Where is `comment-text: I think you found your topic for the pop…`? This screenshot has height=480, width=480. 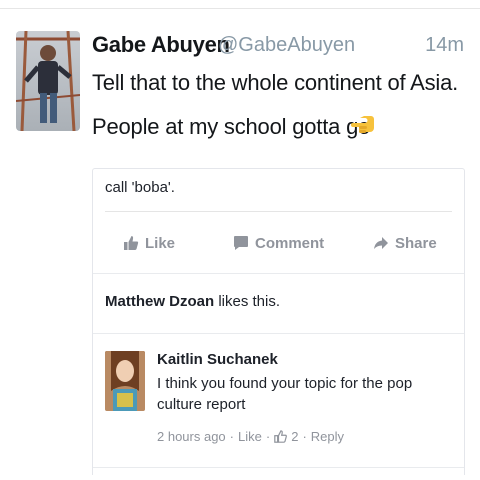 comment-text: I think you found your topic for the pop… is located at coordinates (285, 394).